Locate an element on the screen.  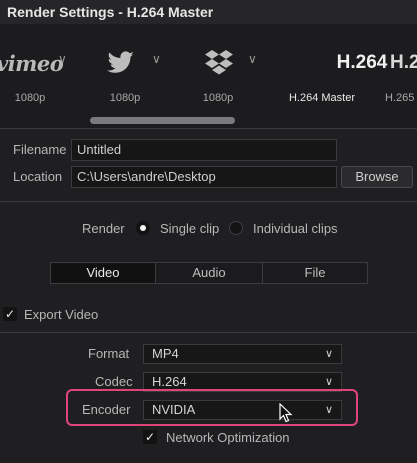
tab-video: Video is located at coordinates (103, 273).